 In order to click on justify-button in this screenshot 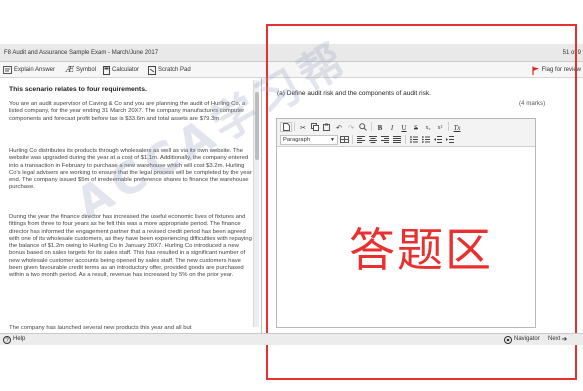, I will do `click(397, 140)`.